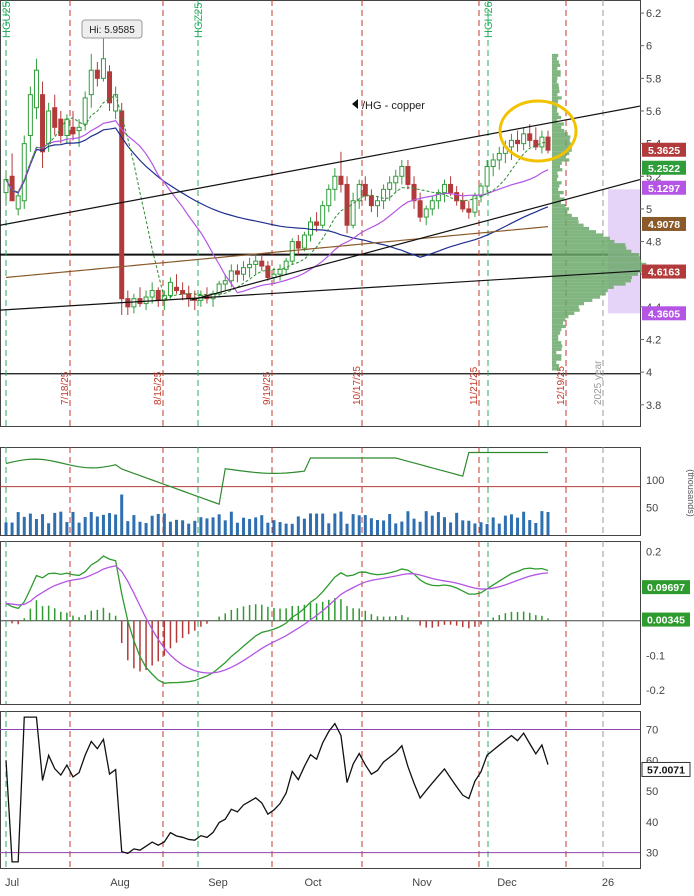 The height and width of the screenshot is (896, 694). What do you see at coordinates (664, 225) in the screenshot?
I see `price-tag-label: 4.9078` at bounding box center [664, 225].